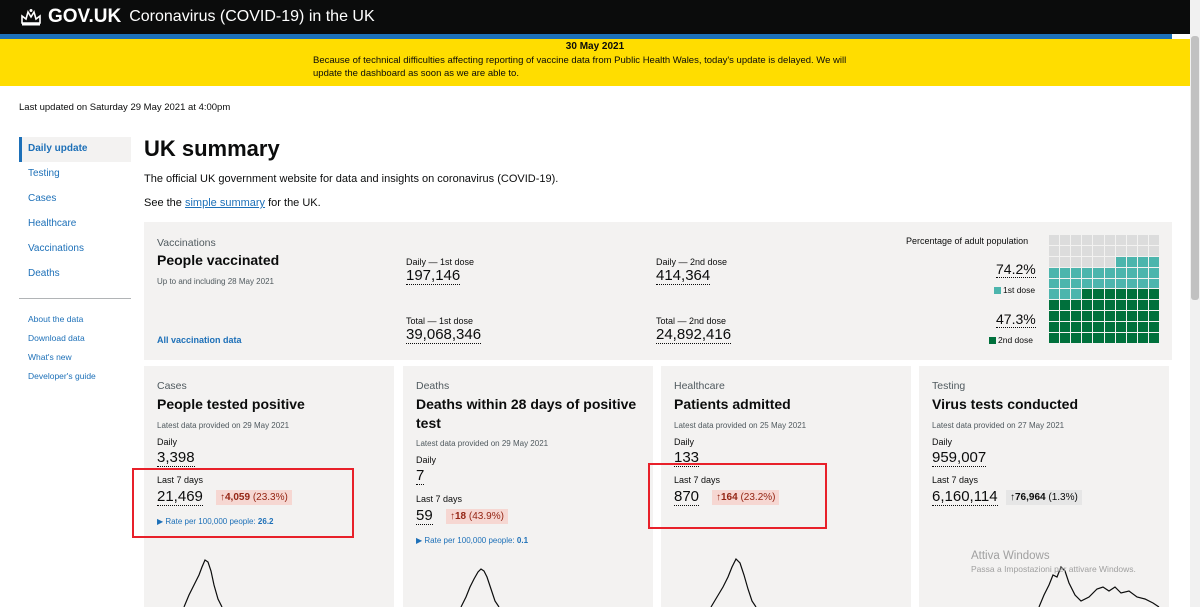 The width and height of the screenshot is (1200, 607). I want to click on card-title: Patients admitted, so click(789, 404).